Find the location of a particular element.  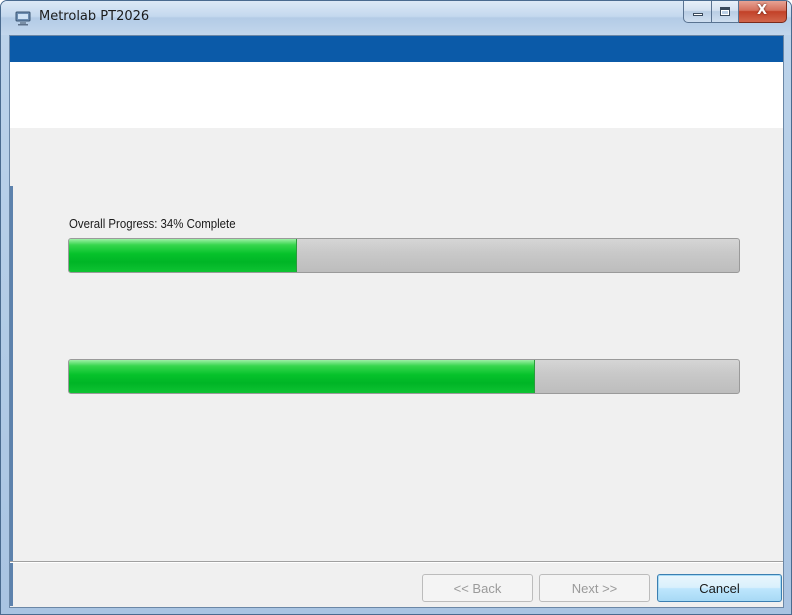

close-icon: X is located at coordinates (762, 10).